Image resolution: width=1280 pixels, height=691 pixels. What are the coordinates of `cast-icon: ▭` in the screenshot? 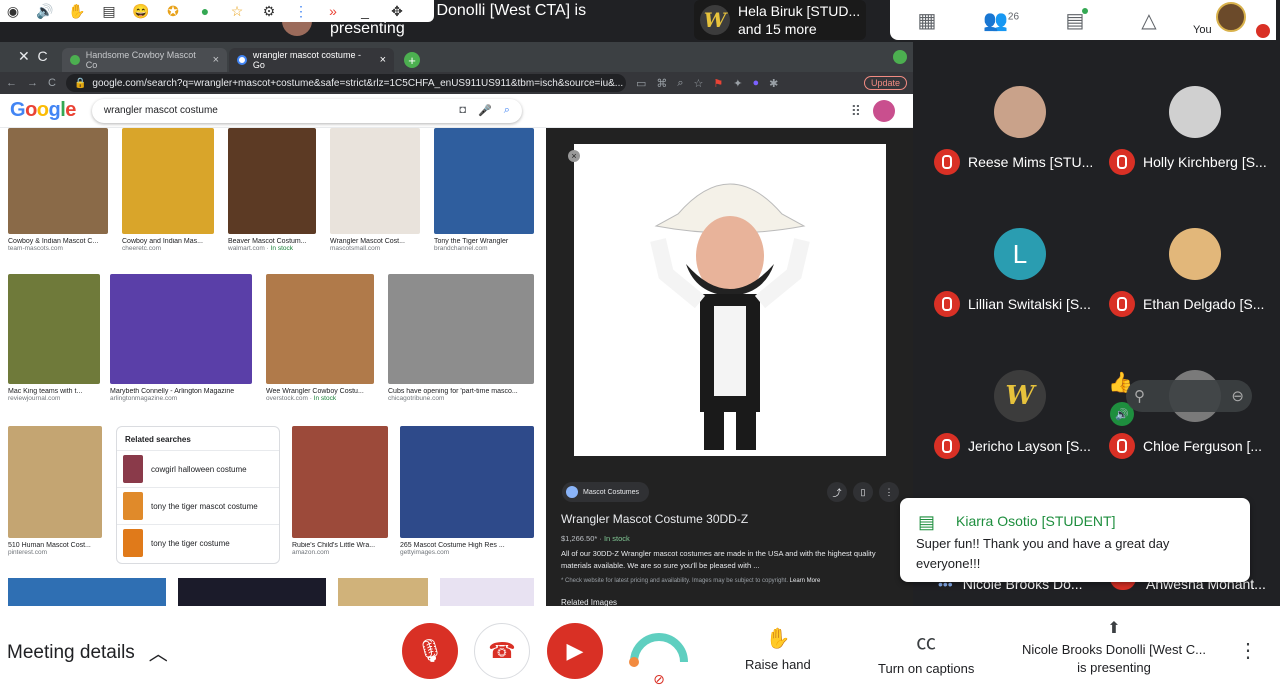 It's located at (641, 83).